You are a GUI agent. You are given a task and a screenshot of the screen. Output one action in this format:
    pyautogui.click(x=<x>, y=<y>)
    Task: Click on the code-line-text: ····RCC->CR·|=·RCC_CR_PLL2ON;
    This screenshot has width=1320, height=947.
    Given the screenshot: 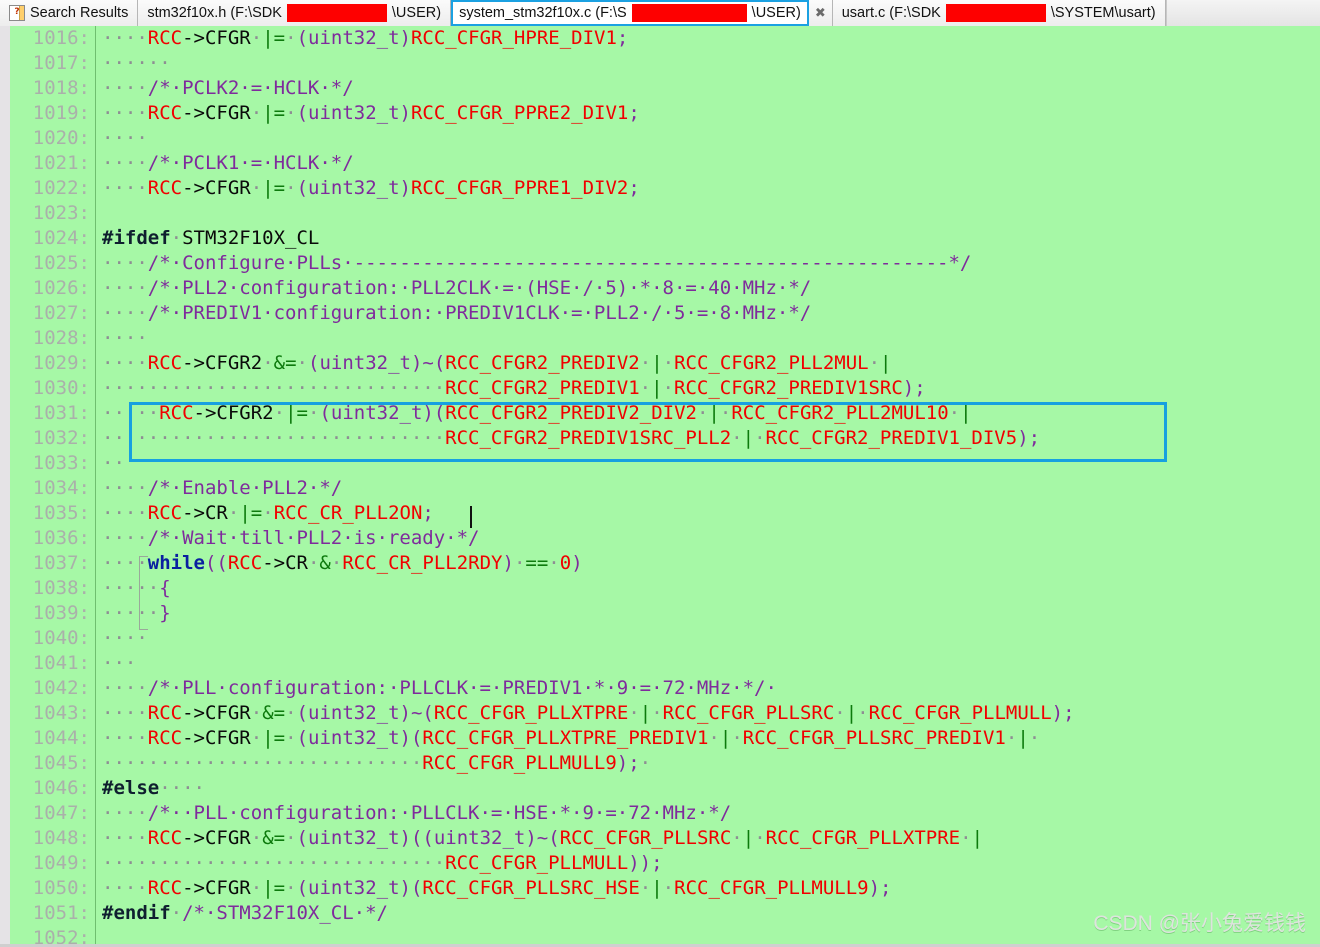 What is the action you would take?
    pyautogui.click(x=268, y=513)
    